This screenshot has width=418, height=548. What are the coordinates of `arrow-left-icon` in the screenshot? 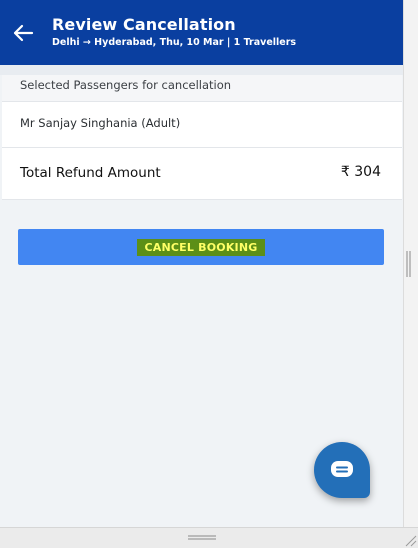 It's located at (23, 33).